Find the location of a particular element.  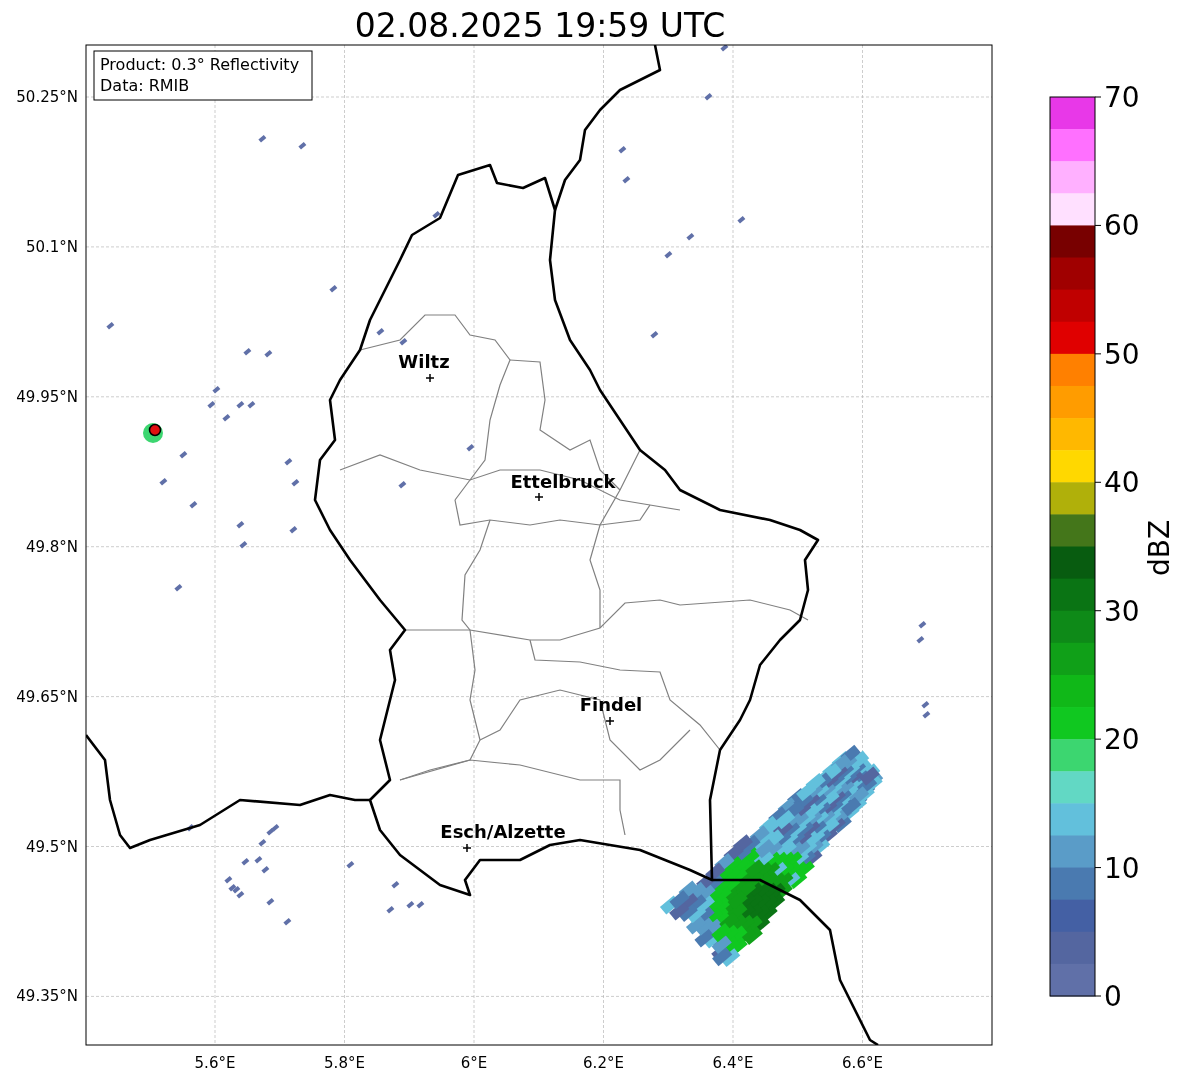

colorbar-tick-label: 50 is located at coordinates (1122, 354).